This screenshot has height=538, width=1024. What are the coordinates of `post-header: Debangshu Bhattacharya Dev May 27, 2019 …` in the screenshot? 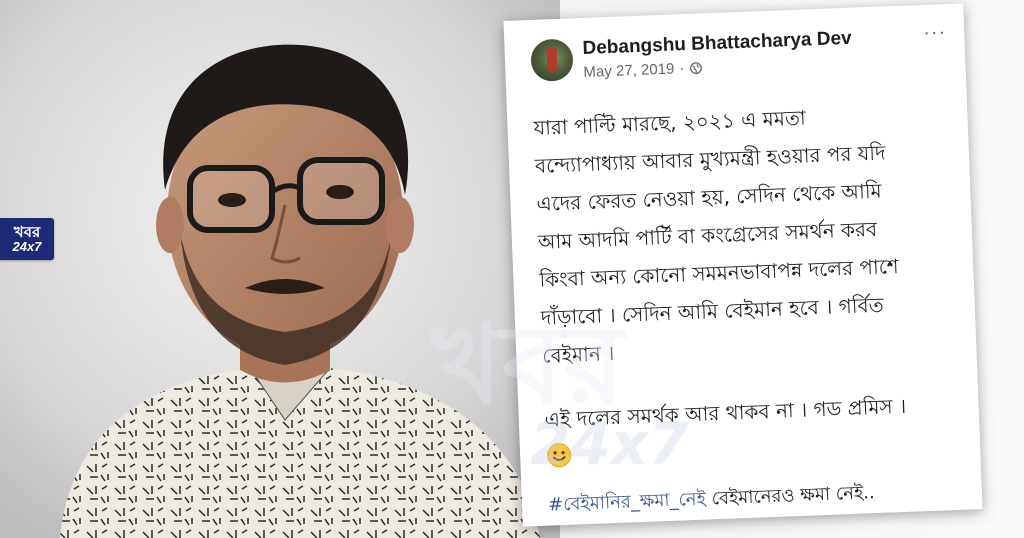 It's located at (738, 52).